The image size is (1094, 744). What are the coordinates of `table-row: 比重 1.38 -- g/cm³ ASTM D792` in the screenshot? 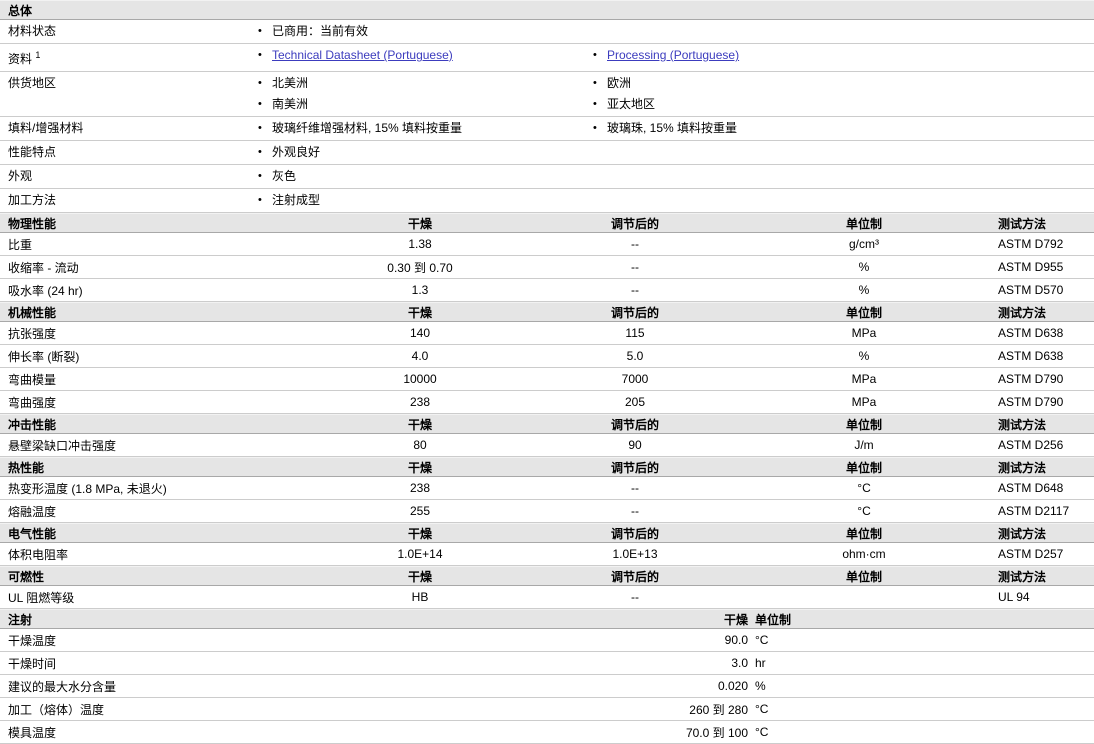 It's located at (547, 244).